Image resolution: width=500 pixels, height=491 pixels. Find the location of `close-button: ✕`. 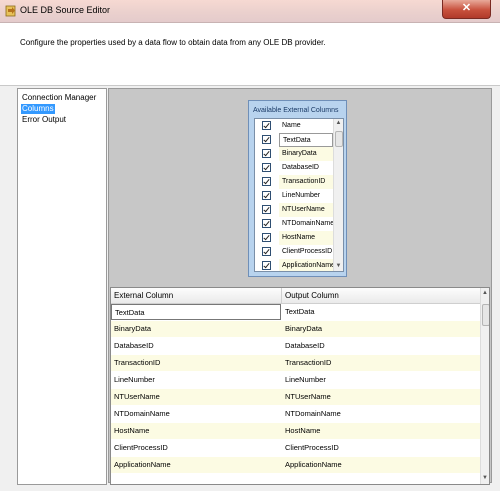

close-button: ✕ is located at coordinates (466, 9).